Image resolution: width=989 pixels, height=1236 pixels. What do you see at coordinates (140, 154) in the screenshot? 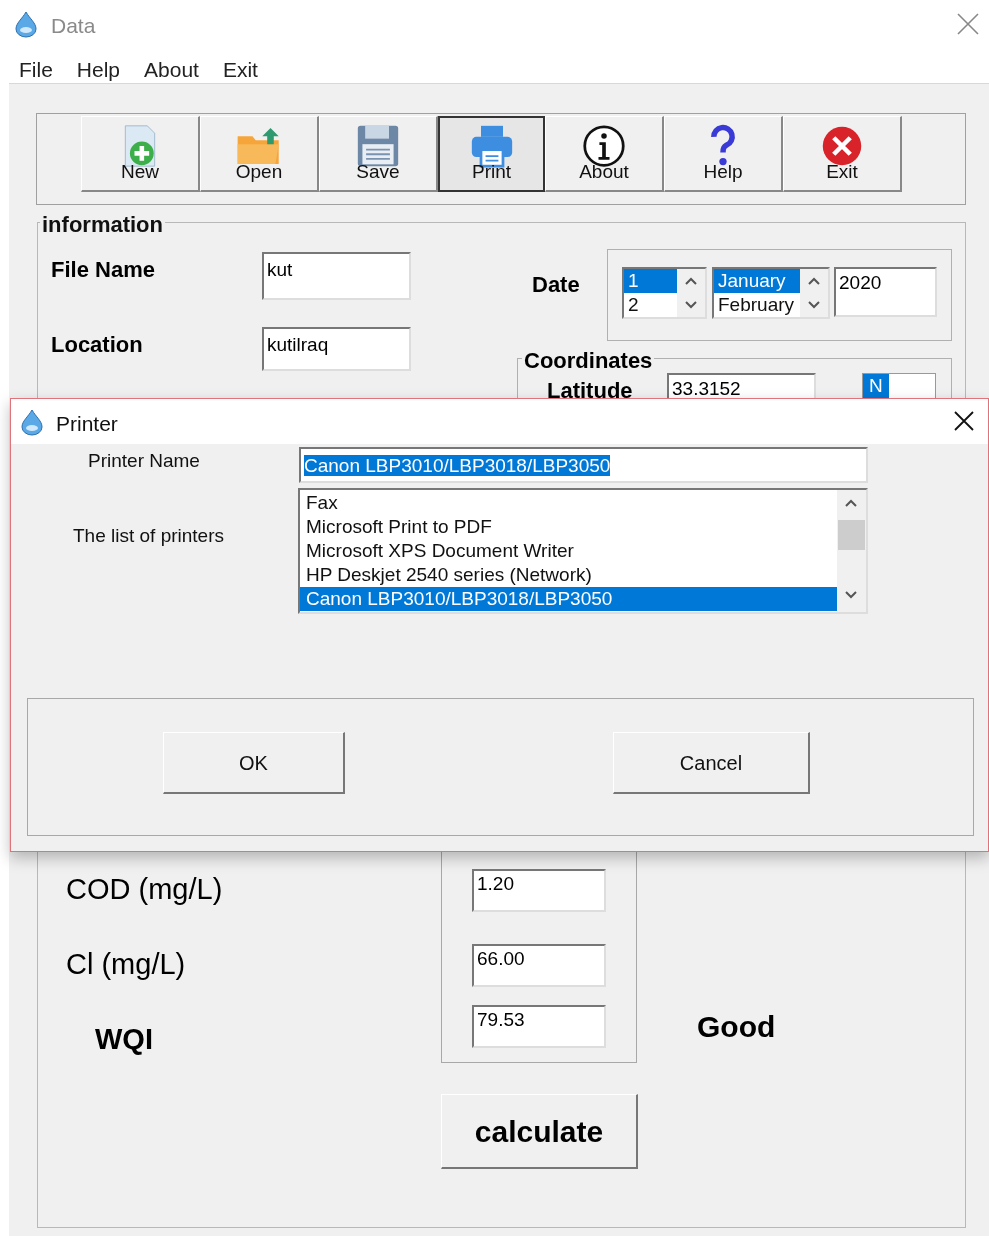
I see `toolbar-button: New` at bounding box center [140, 154].